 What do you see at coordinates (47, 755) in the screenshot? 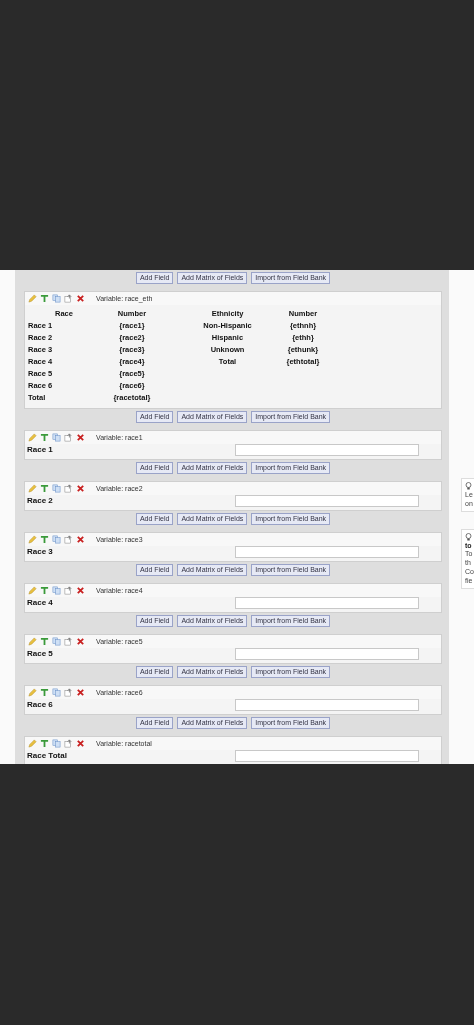
I see `field-label: Race Total` at bounding box center [47, 755].